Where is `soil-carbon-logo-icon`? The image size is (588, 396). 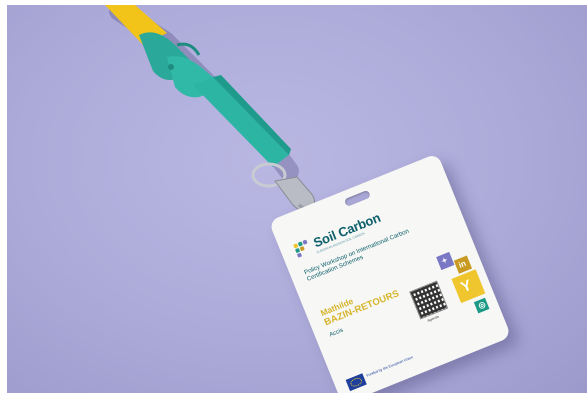 soil-carbon-logo-icon is located at coordinates (302, 248).